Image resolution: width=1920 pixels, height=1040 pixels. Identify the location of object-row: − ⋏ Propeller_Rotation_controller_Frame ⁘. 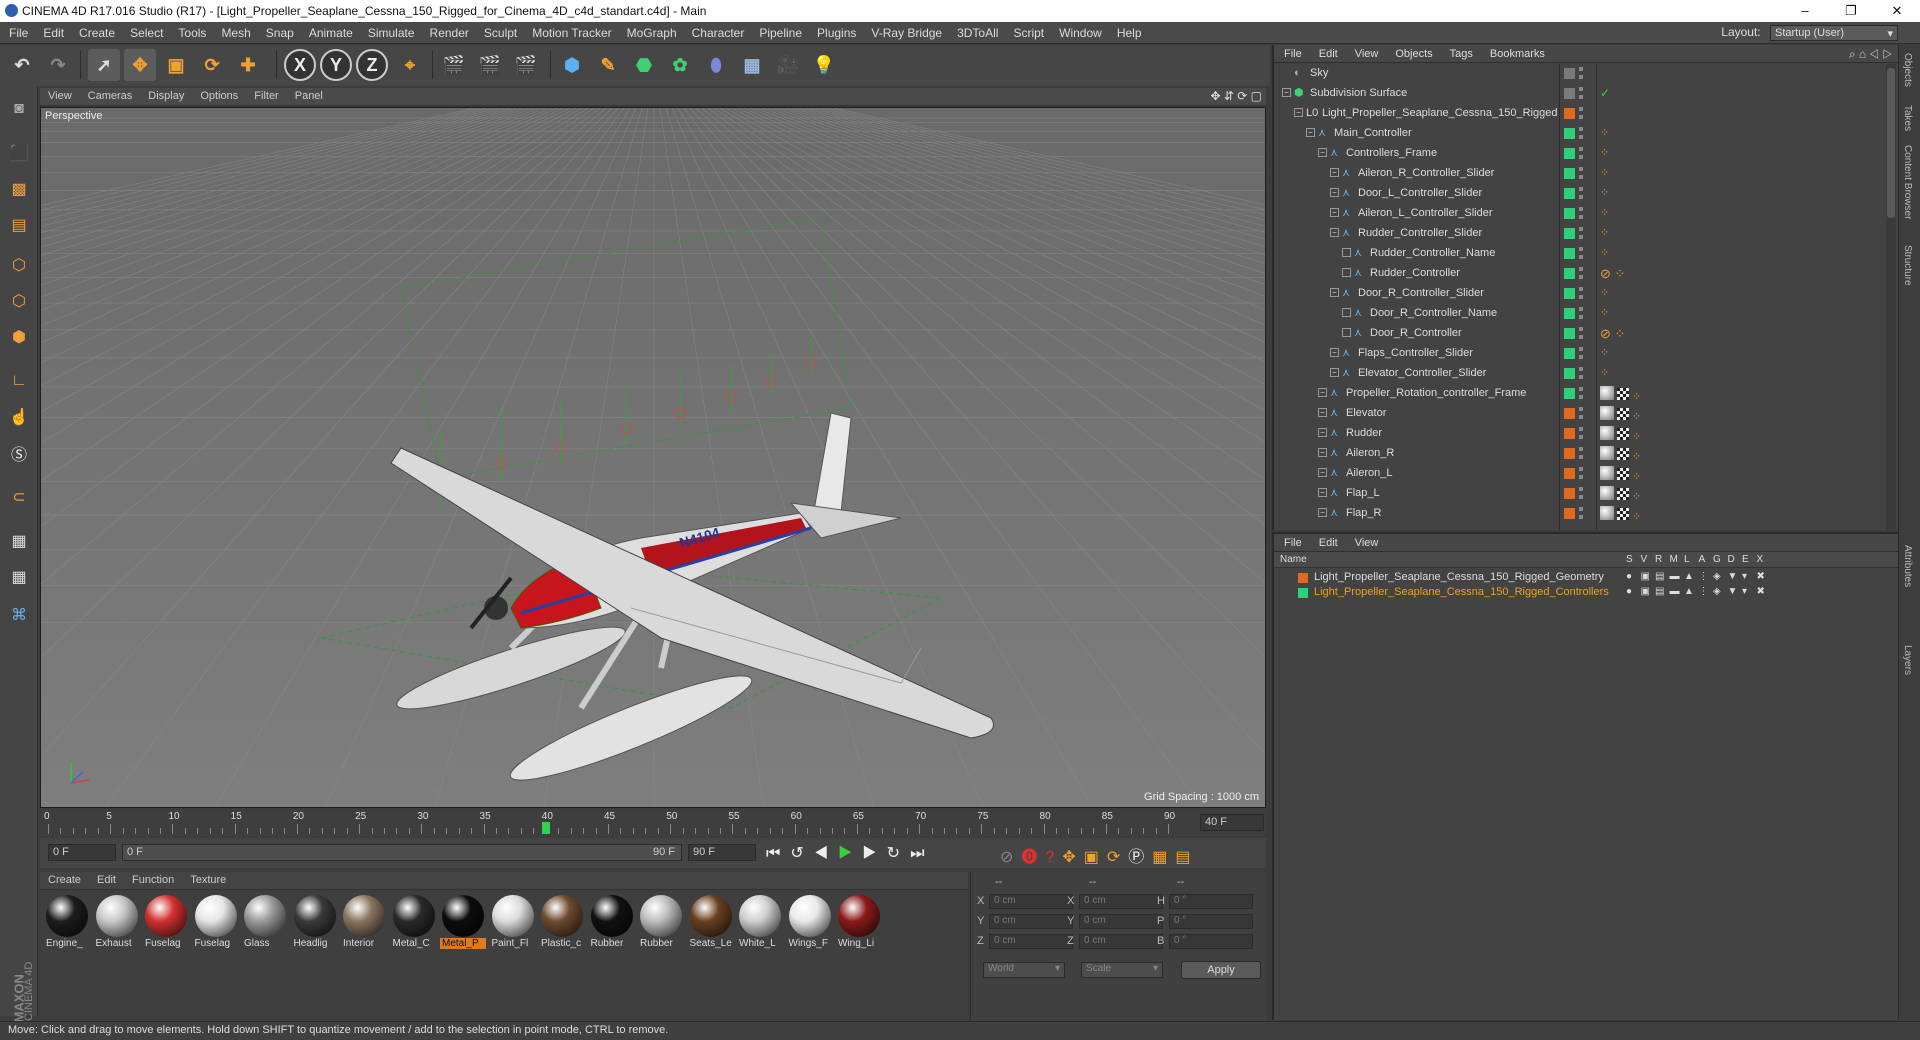
(1580, 394).